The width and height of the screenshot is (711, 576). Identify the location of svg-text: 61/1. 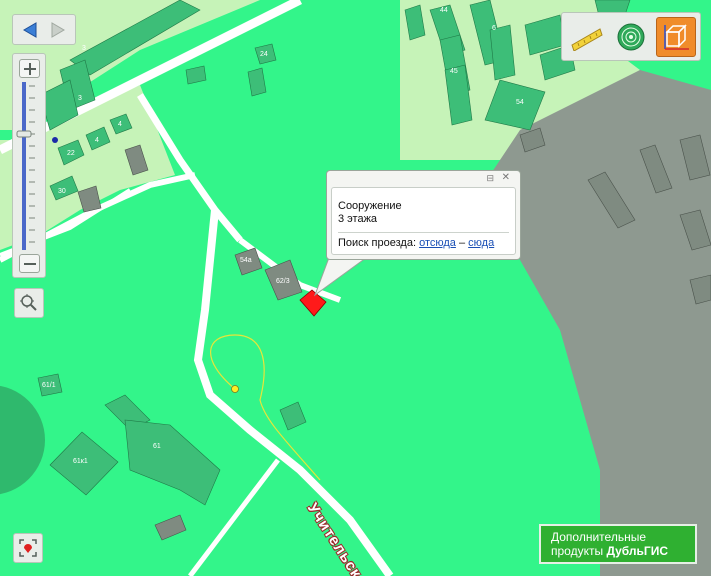
(49, 385).